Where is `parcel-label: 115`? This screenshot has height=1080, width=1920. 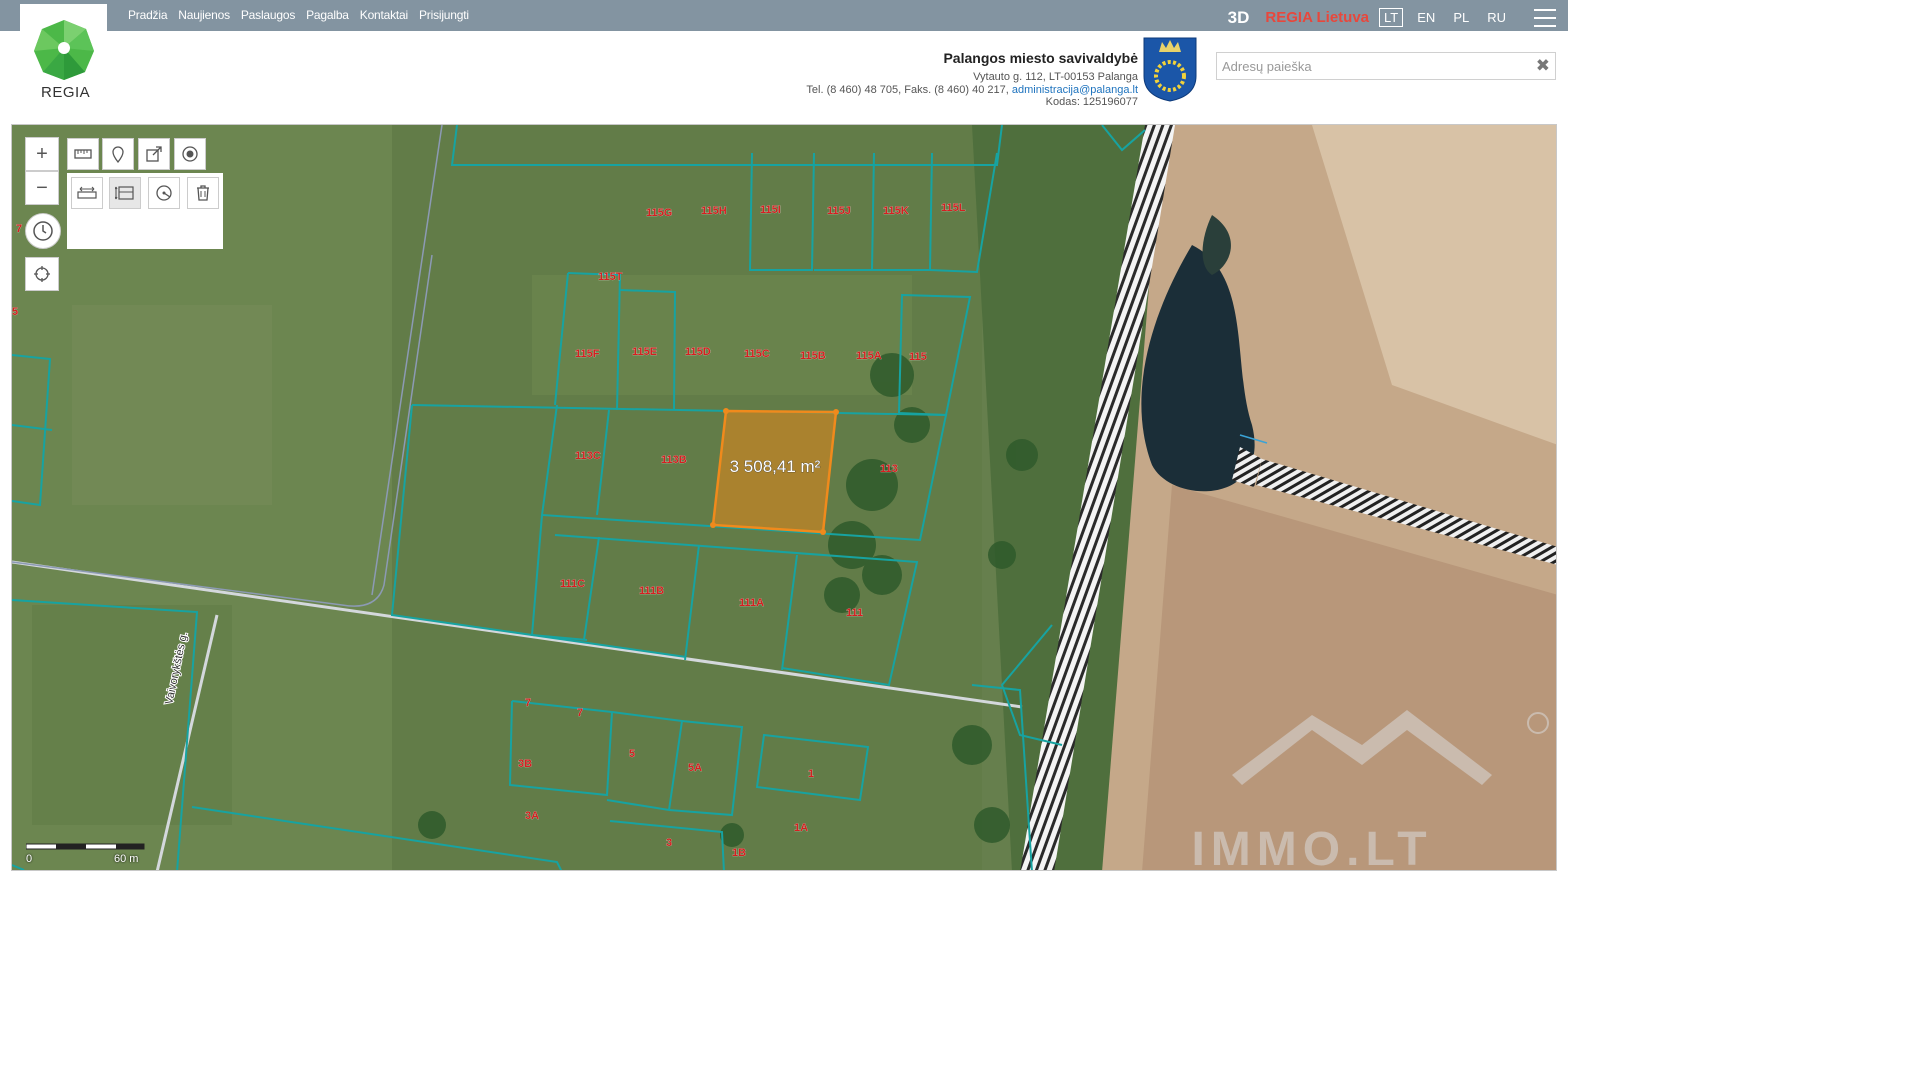 parcel-label: 115 is located at coordinates (918, 357).